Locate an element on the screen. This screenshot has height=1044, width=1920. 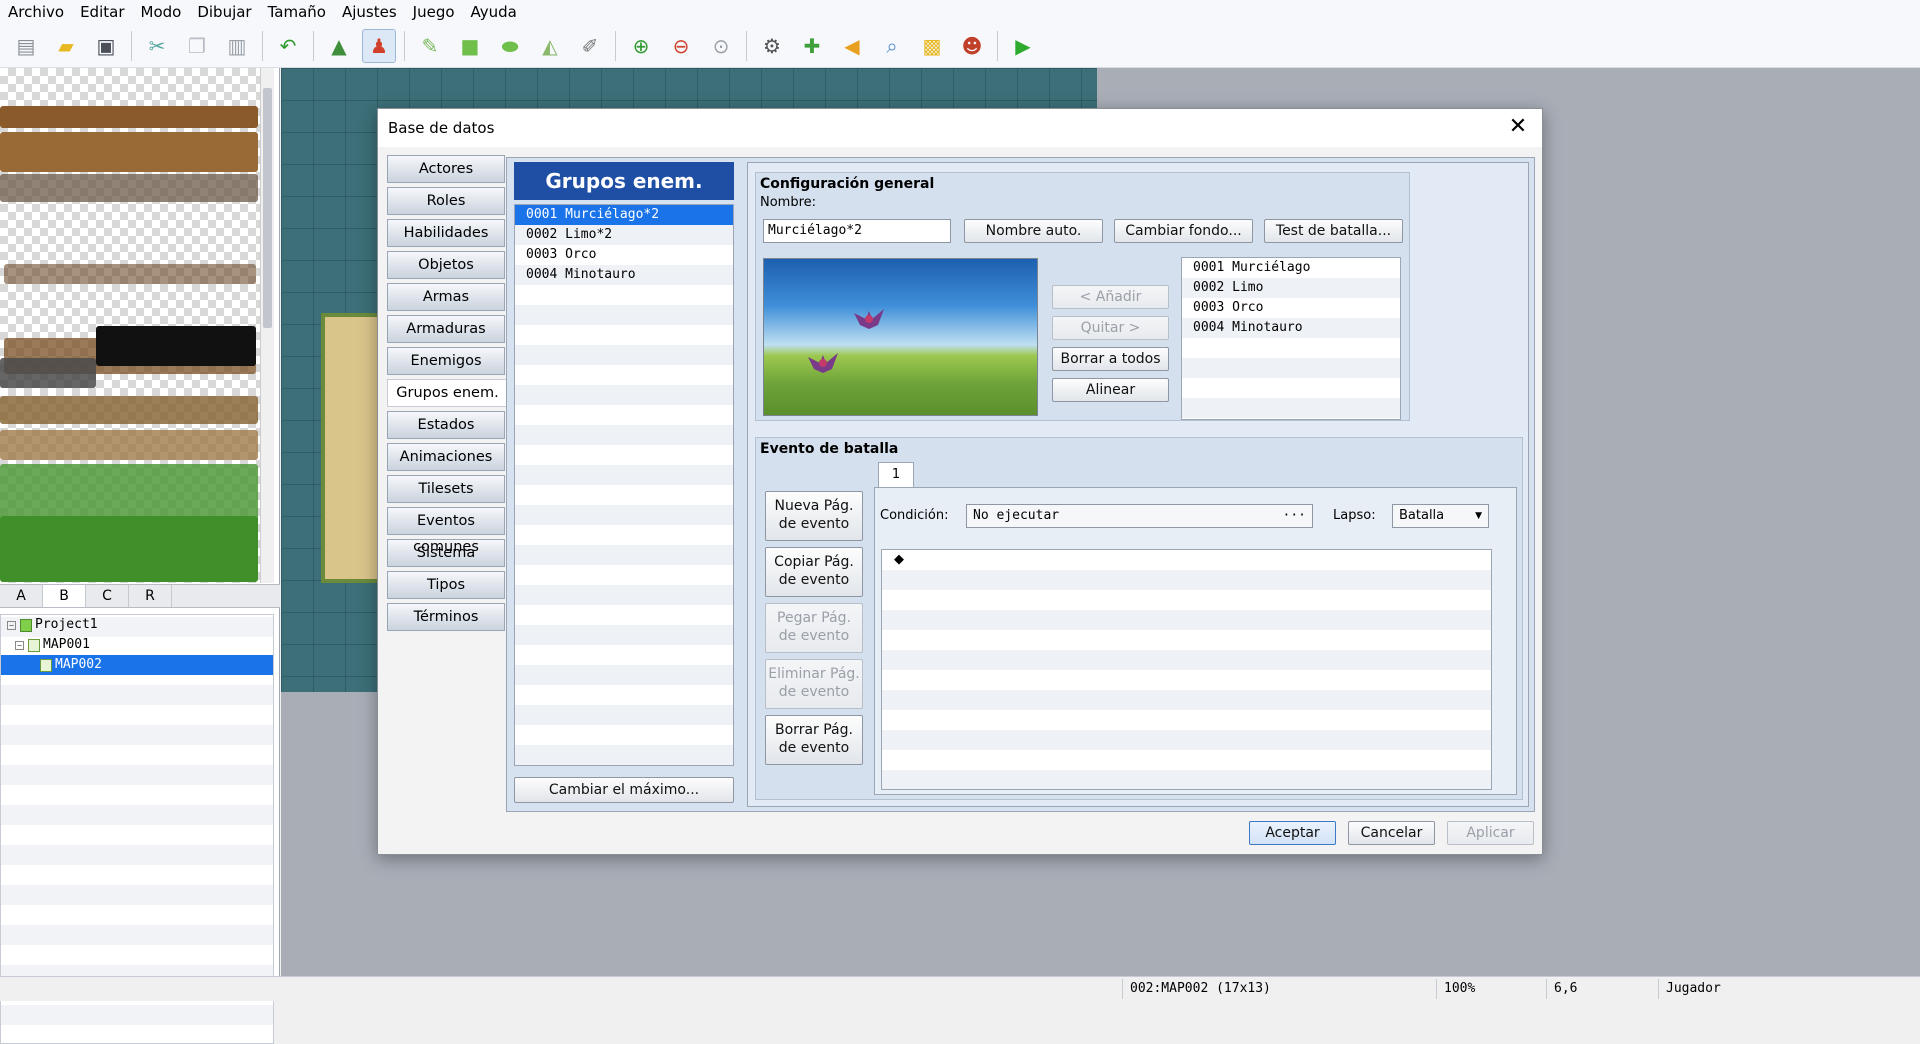
delete-page-button: Eliminar Pág. de evento is located at coordinates (814, 684).